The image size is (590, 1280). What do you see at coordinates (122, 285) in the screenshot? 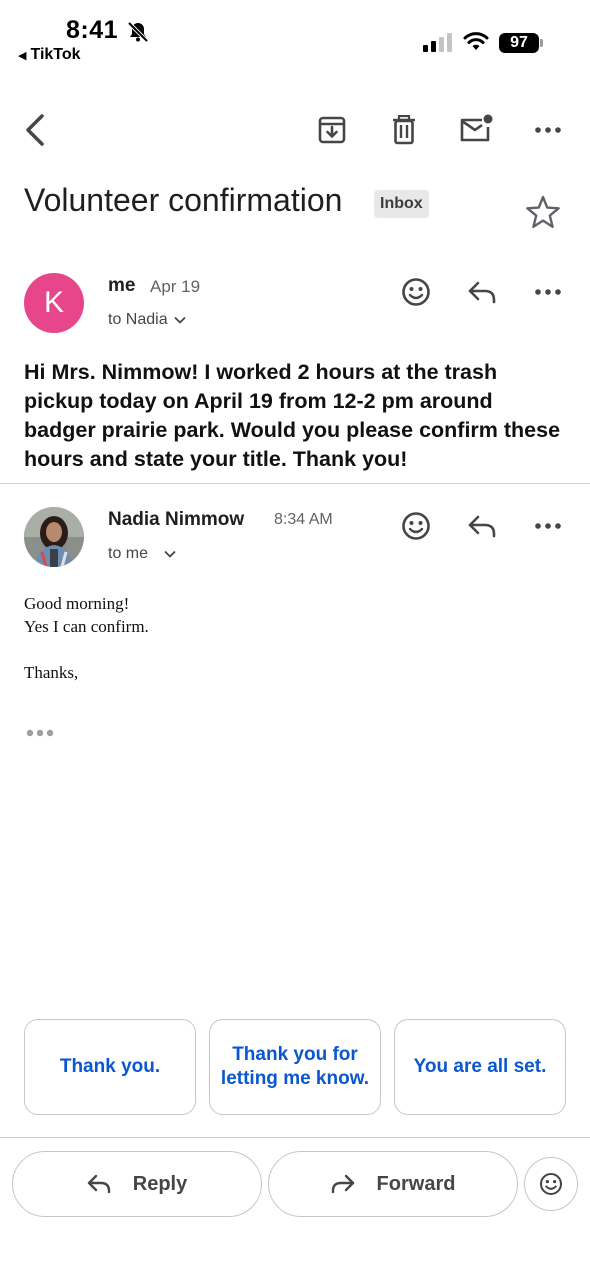
I see `sender-name: me` at bounding box center [122, 285].